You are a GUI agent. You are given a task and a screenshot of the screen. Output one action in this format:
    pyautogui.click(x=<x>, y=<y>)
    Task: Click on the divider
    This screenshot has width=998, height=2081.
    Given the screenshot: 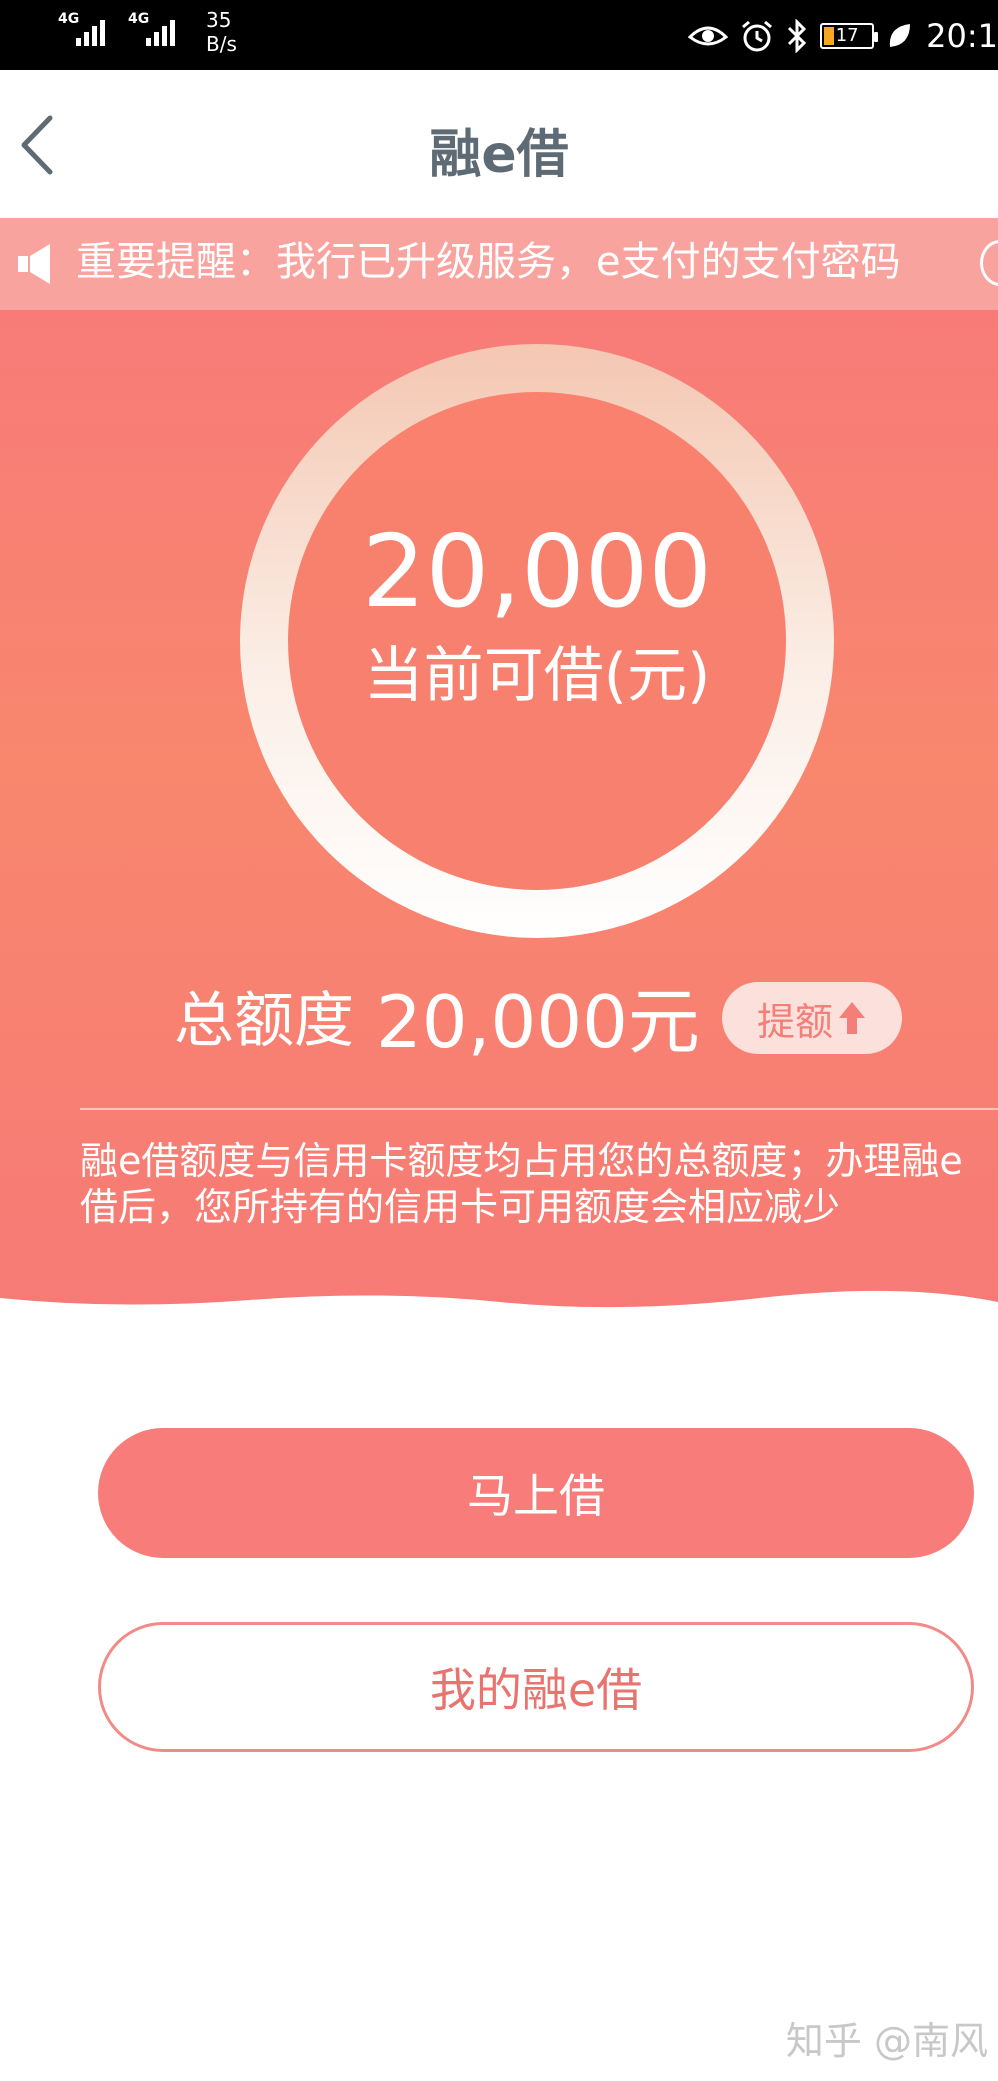 What is the action you would take?
    pyautogui.click(x=539, y=1109)
    